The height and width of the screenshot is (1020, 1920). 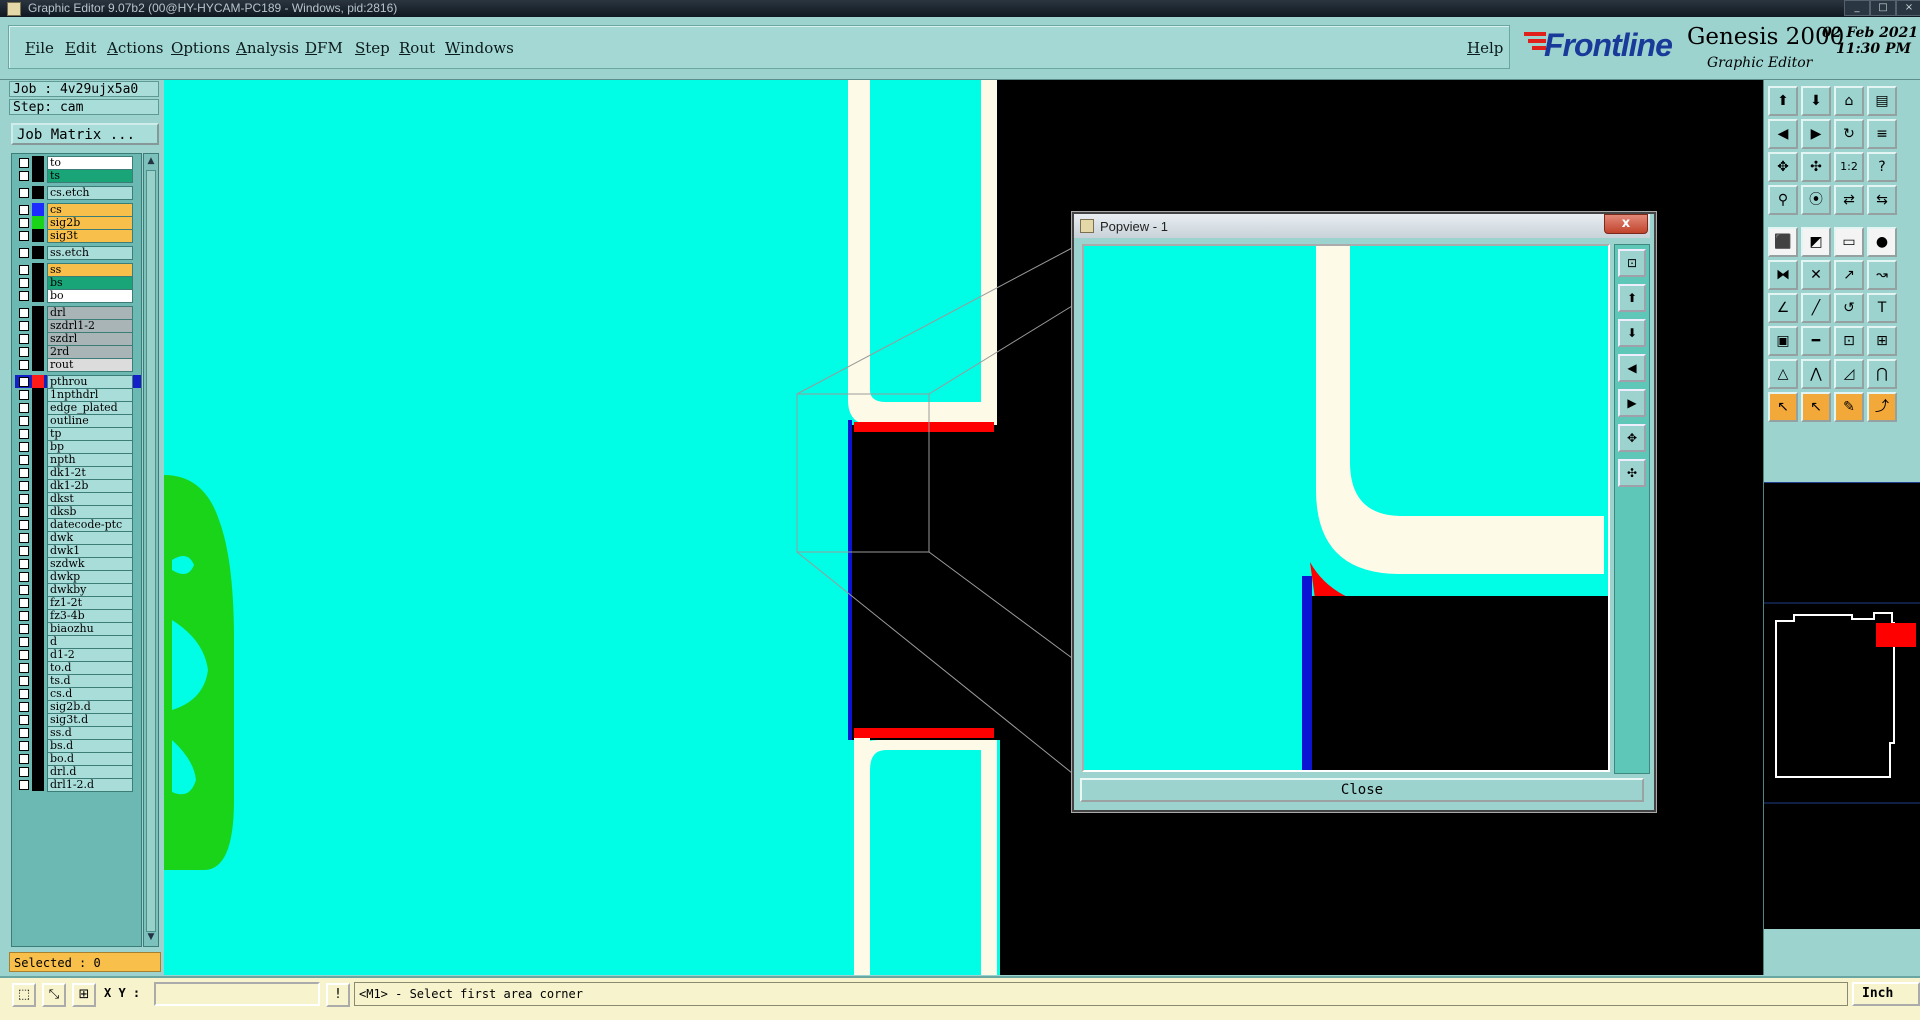 I want to click on layer-row: drl, so click(x=78, y=313).